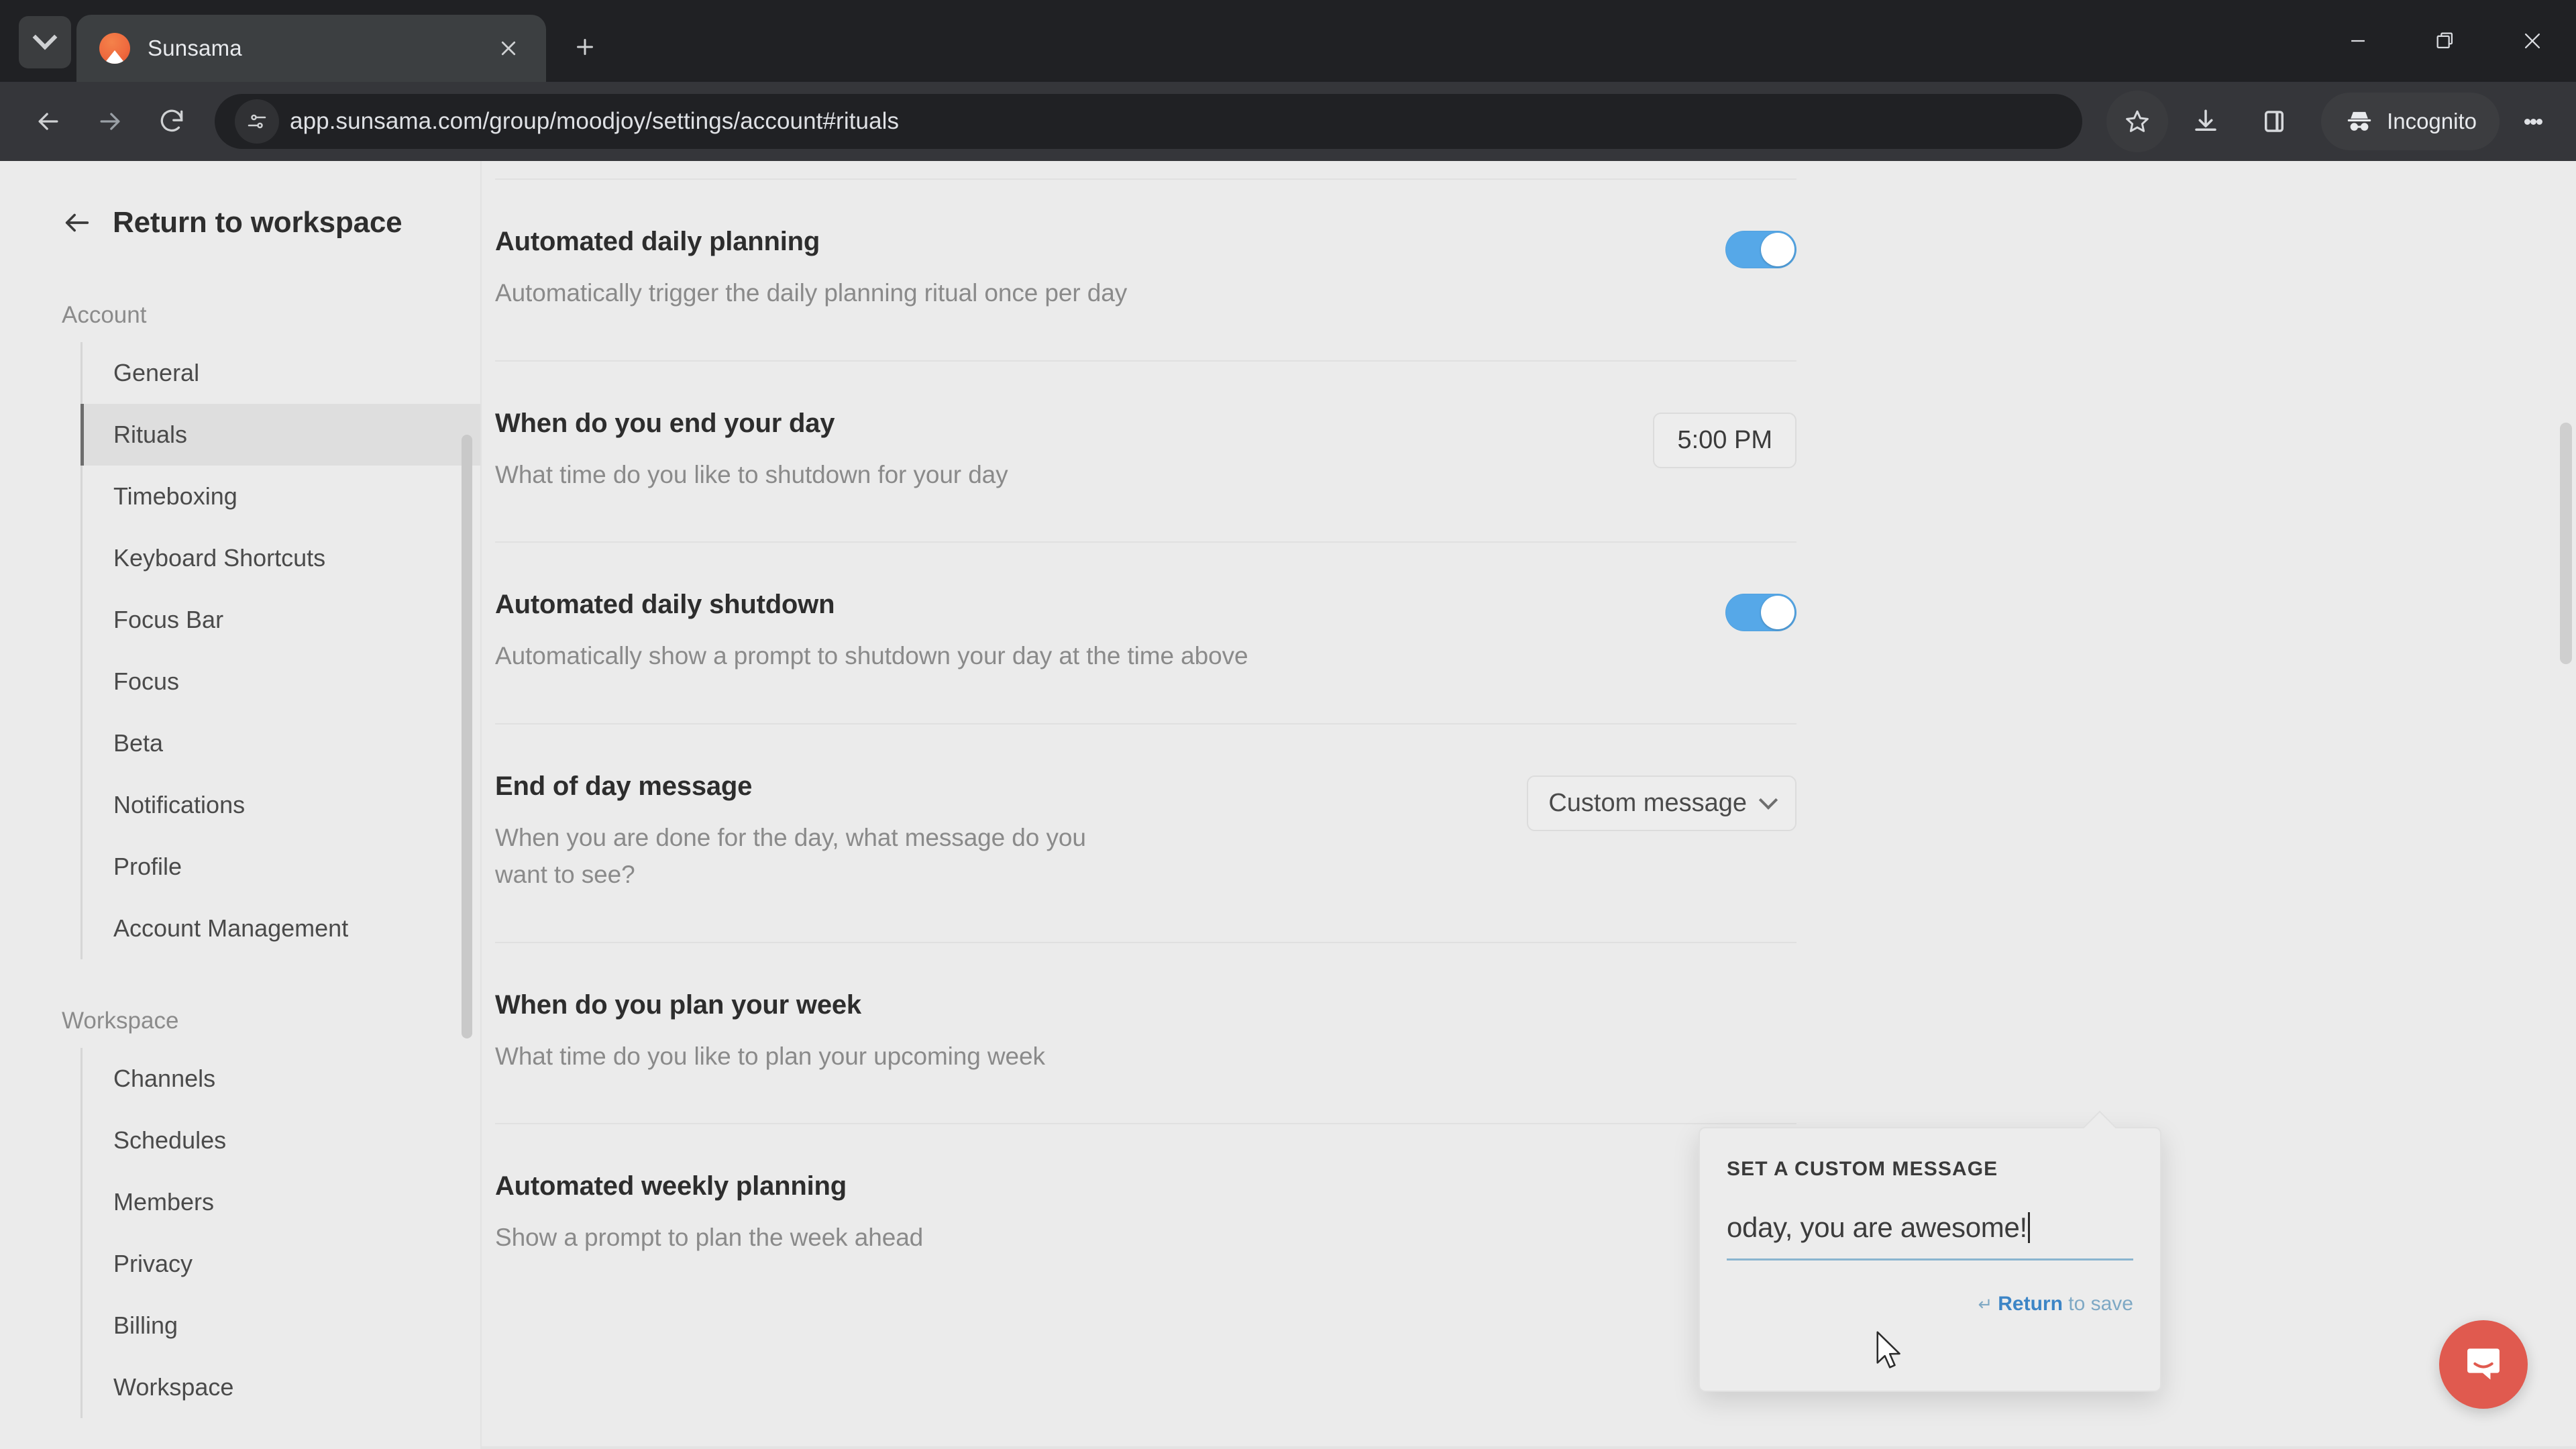 Image resolution: width=2576 pixels, height=1449 pixels. What do you see at coordinates (2483, 1364) in the screenshot?
I see `intercom-launcher-button` at bounding box center [2483, 1364].